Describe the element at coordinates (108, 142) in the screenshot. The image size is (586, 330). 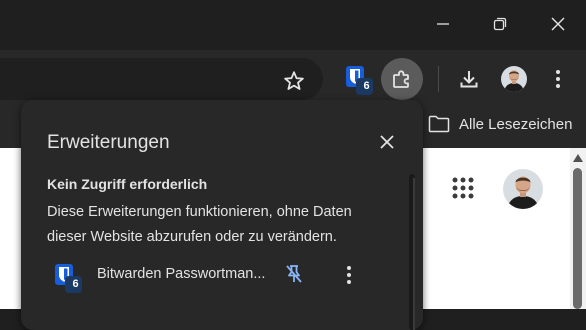
I see `popup-title: Erweiterungen` at that location.